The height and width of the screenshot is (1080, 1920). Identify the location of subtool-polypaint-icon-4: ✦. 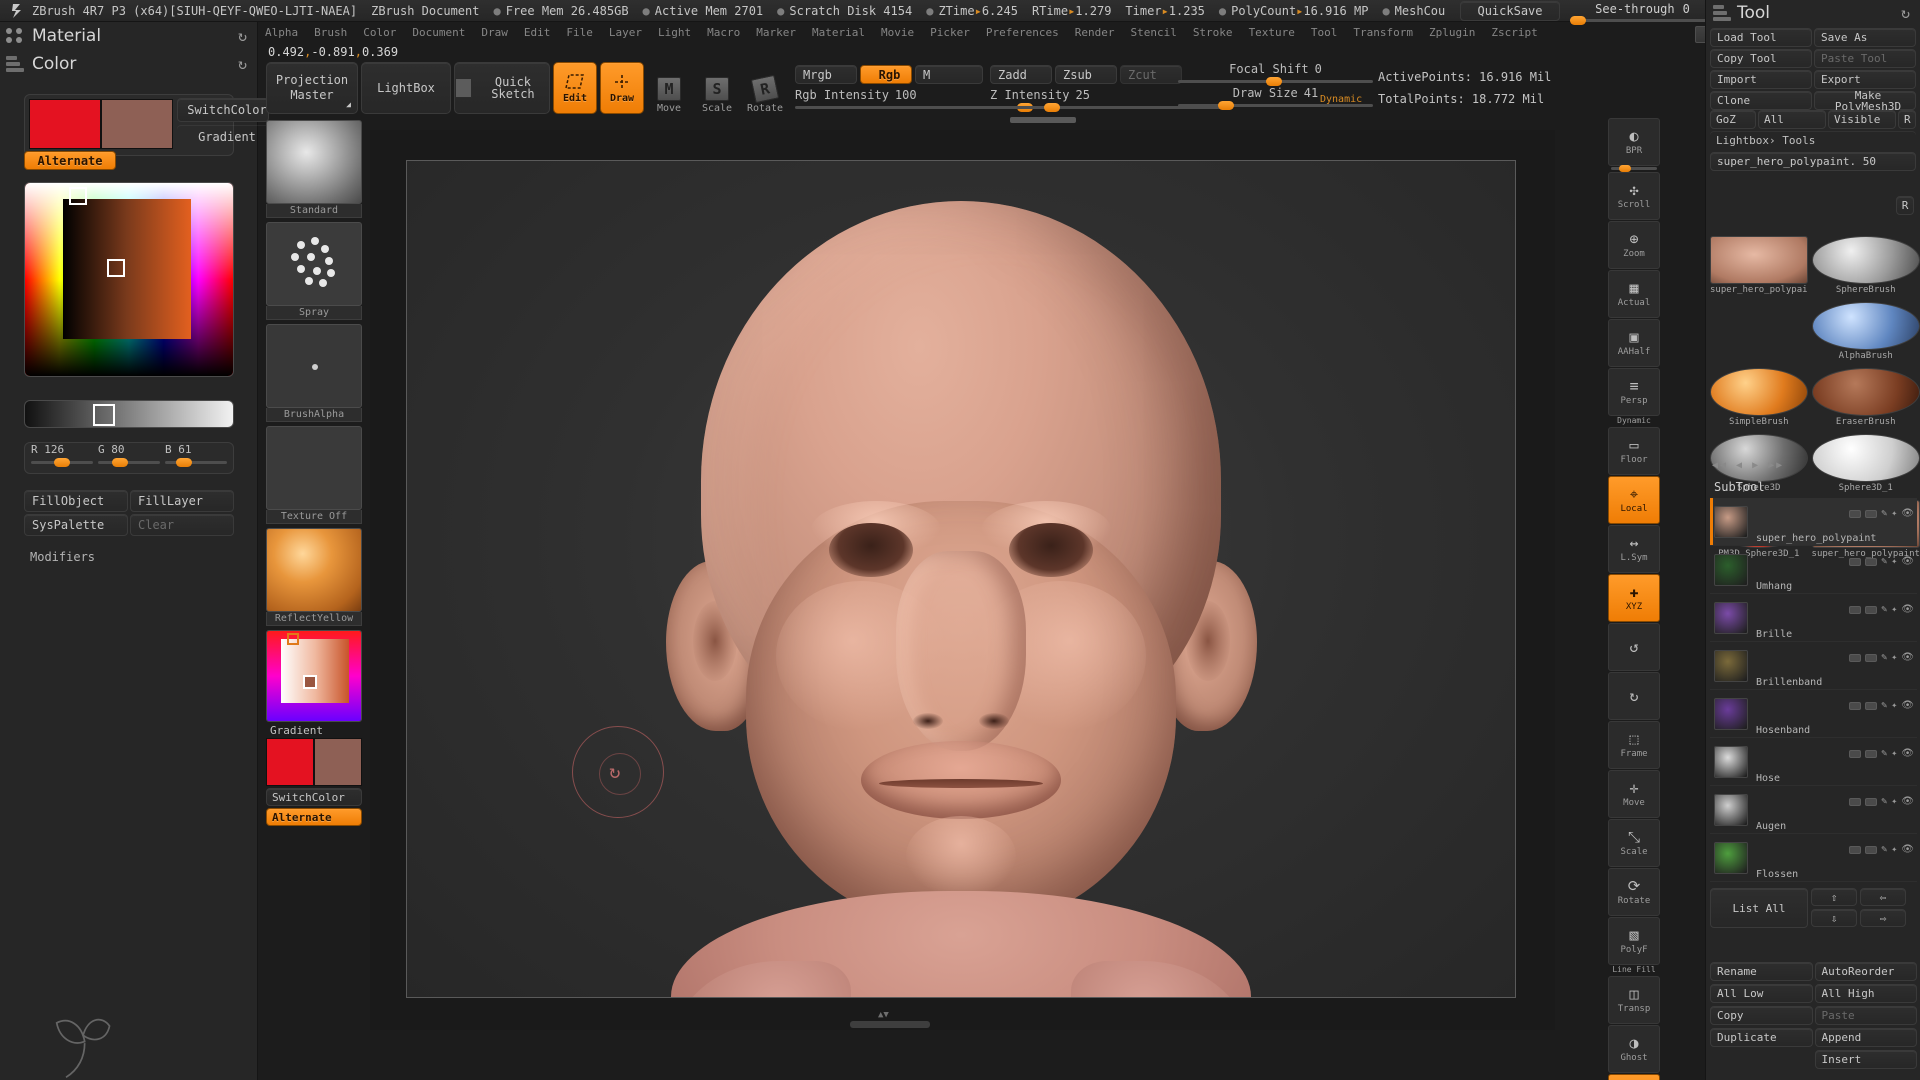
(1894, 705).